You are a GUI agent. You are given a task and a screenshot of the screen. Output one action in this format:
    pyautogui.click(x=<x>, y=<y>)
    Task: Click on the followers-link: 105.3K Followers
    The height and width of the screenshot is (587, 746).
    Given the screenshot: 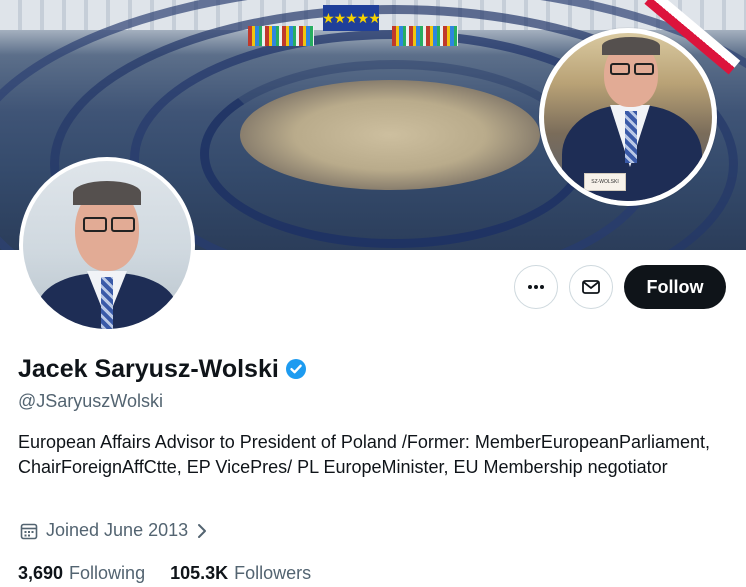 What is the action you would take?
    pyautogui.click(x=240, y=573)
    